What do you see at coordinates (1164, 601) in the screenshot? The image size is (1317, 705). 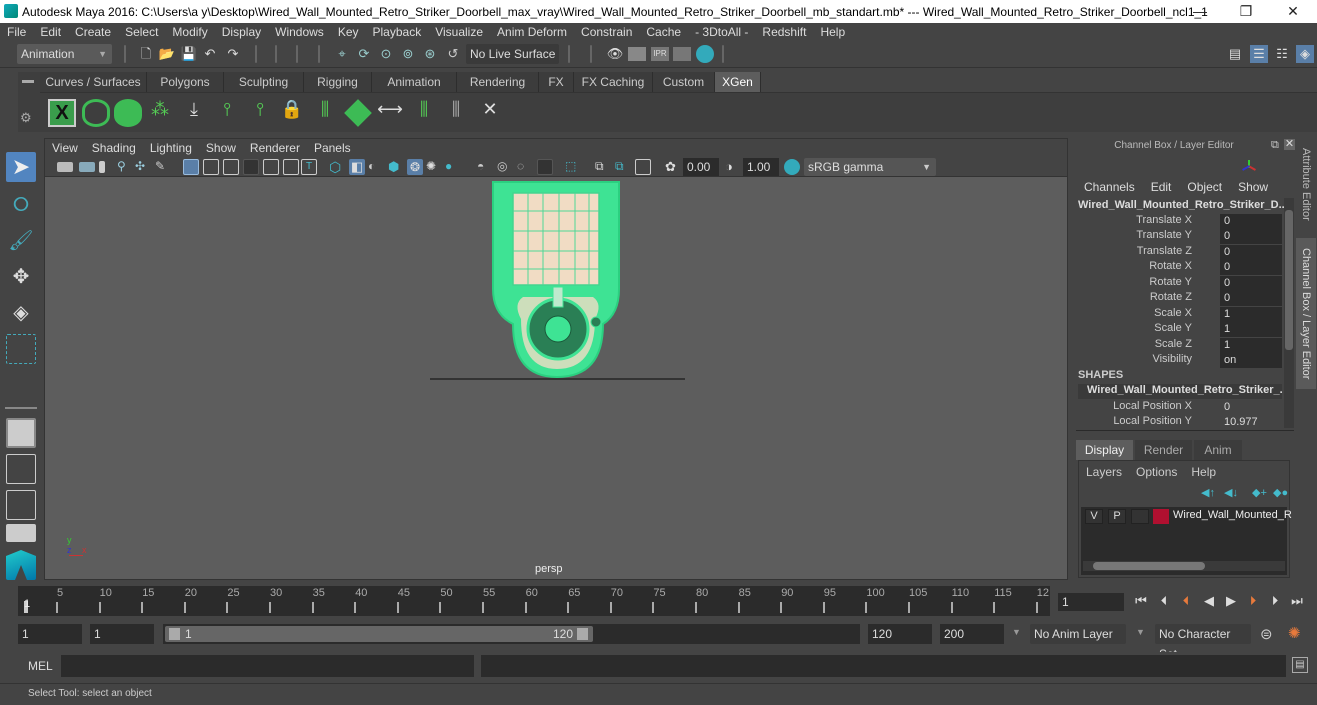 I see `step-back-frame-icon: ⏴` at bounding box center [1164, 601].